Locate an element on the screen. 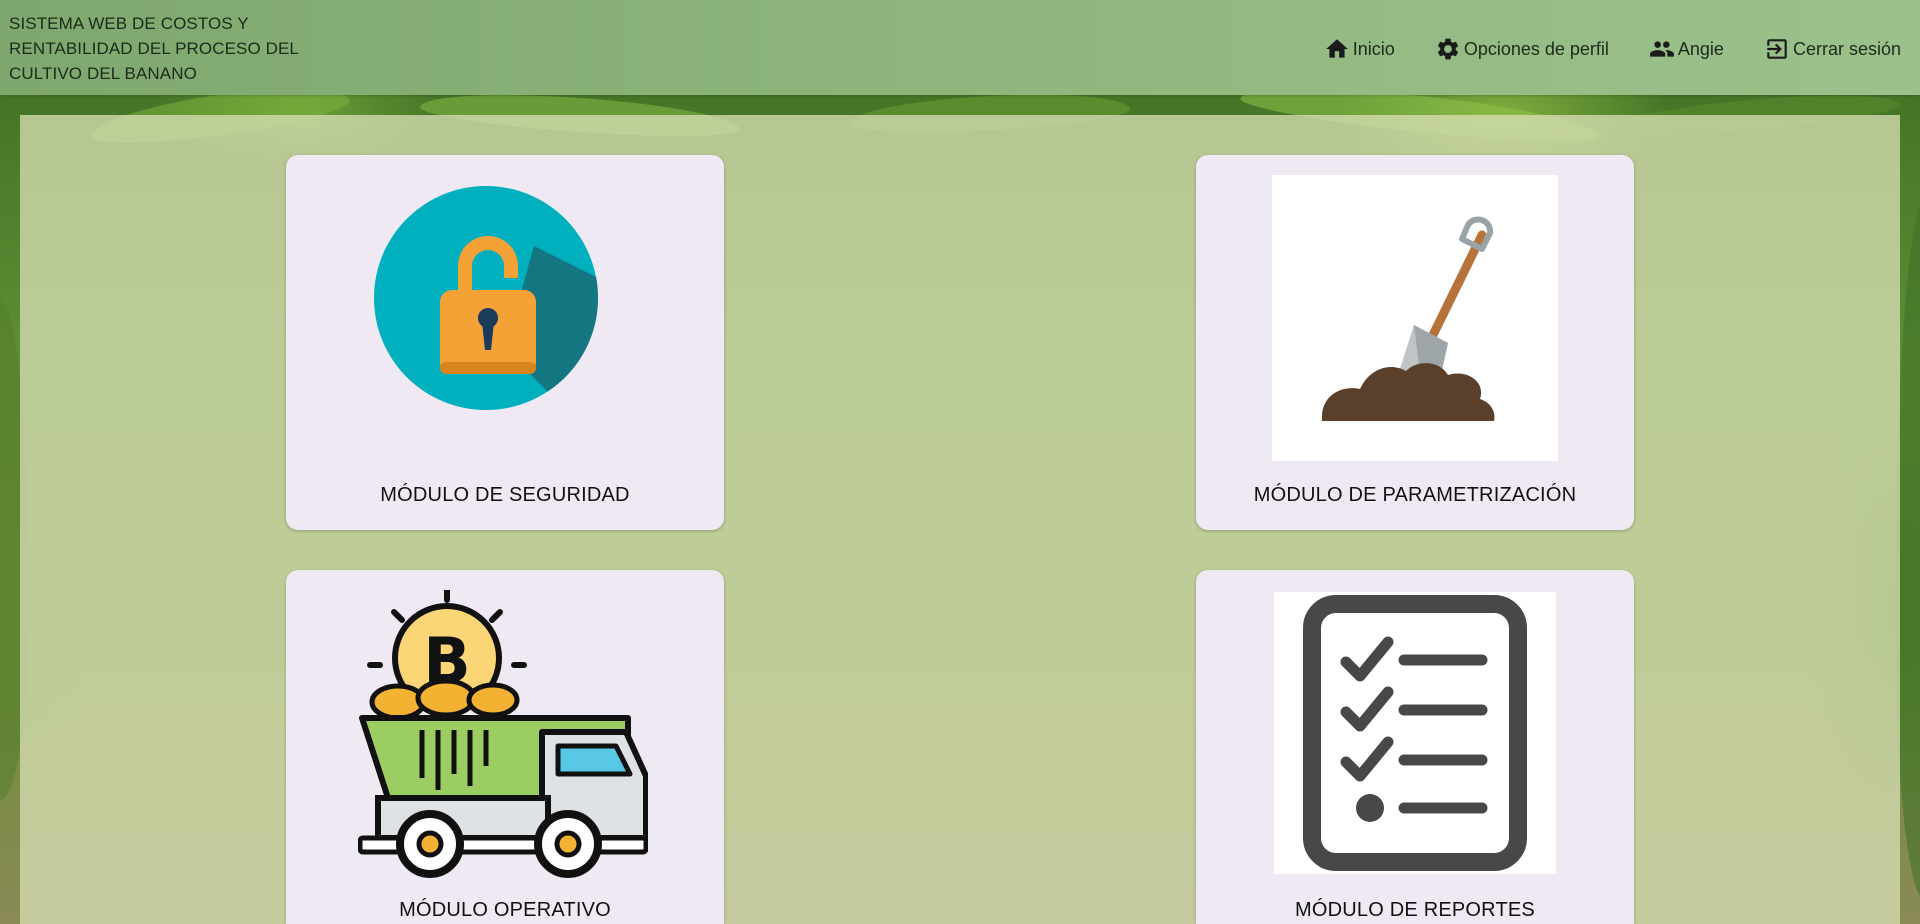 This screenshot has width=1920, height=924. module-card-reportes: MÓDULO DE REPORTES is located at coordinates (1415, 747).